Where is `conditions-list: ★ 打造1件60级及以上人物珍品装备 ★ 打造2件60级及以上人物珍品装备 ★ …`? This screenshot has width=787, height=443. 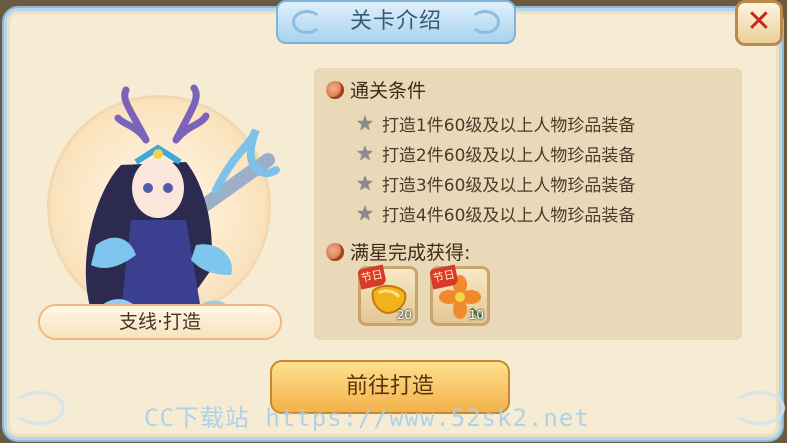
conditions-list: ★ 打造1件60级及以上人物珍品装备 ★ 打造2件60级及以上人物珍品装备 ★ … is located at coordinates (495, 168).